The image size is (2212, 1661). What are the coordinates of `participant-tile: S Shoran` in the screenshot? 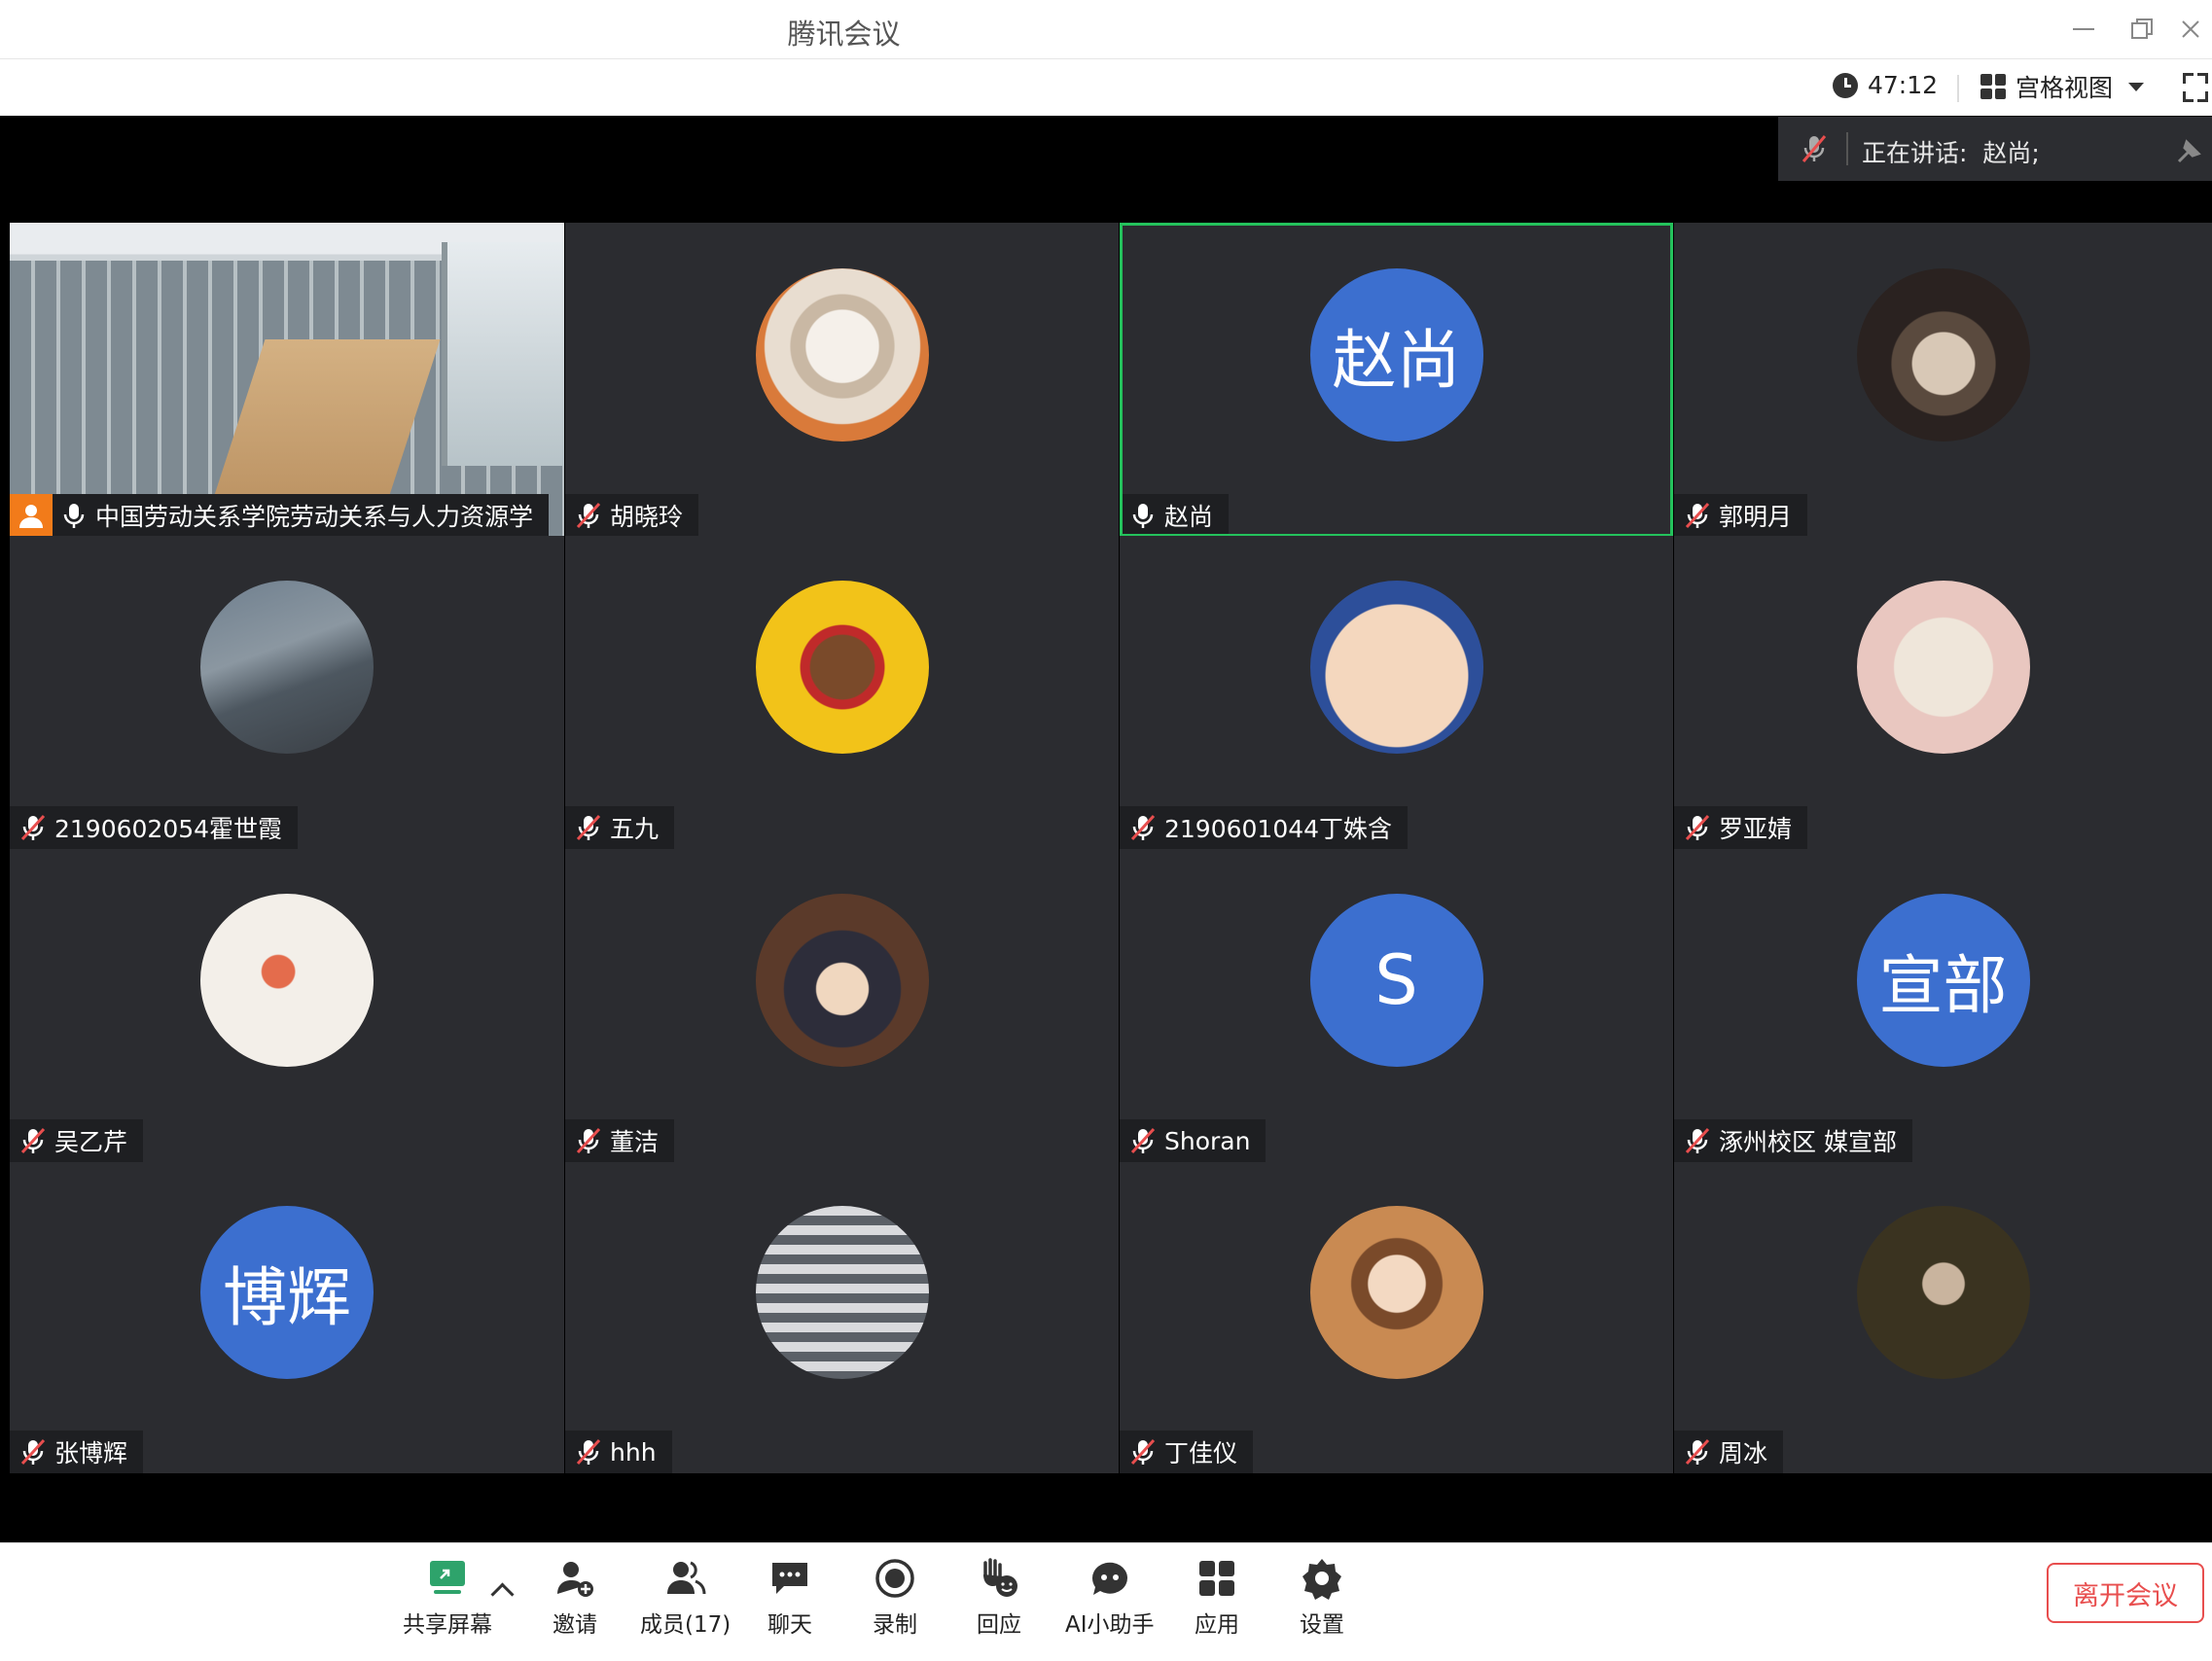 It's located at (1397, 1006).